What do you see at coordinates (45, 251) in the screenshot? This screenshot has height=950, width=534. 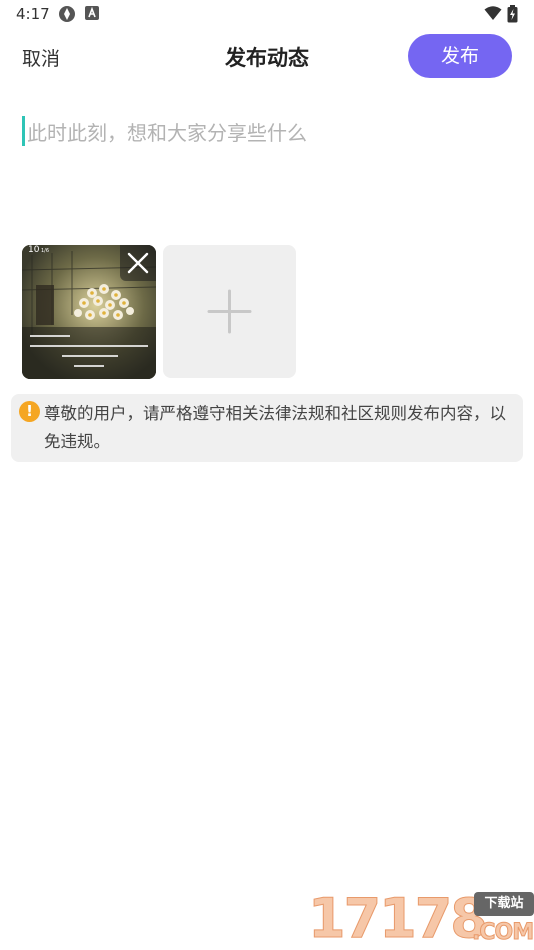 I see `photo-overlay-month: 1/6` at bounding box center [45, 251].